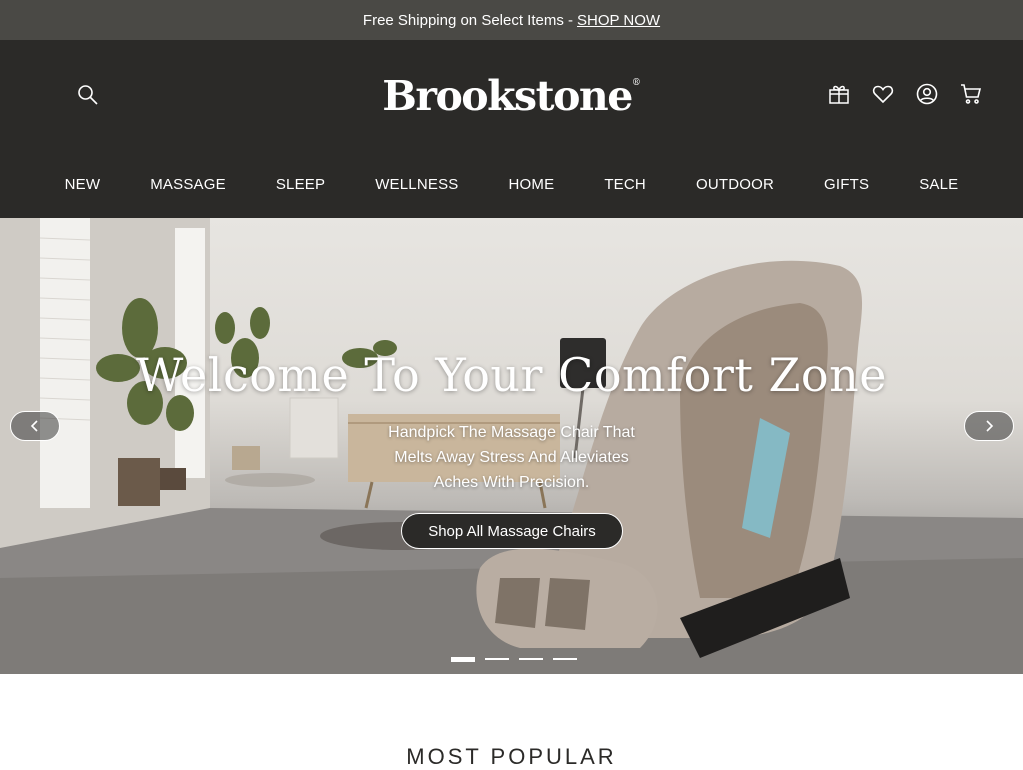  Describe the element at coordinates (927, 94) in the screenshot. I see `account-icon` at that location.